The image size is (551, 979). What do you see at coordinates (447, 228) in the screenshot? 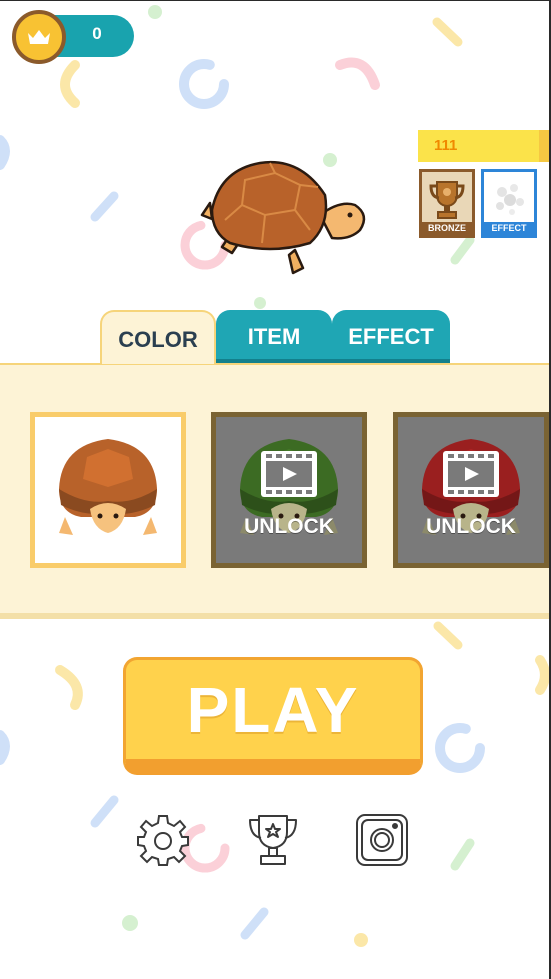
I see `bronze-badge-label: BRONZE` at bounding box center [447, 228].